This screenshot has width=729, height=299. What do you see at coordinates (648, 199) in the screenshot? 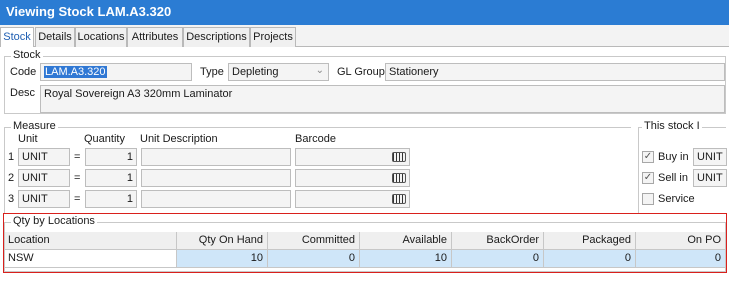
I see `service-checkbox` at bounding box center [648, 199].